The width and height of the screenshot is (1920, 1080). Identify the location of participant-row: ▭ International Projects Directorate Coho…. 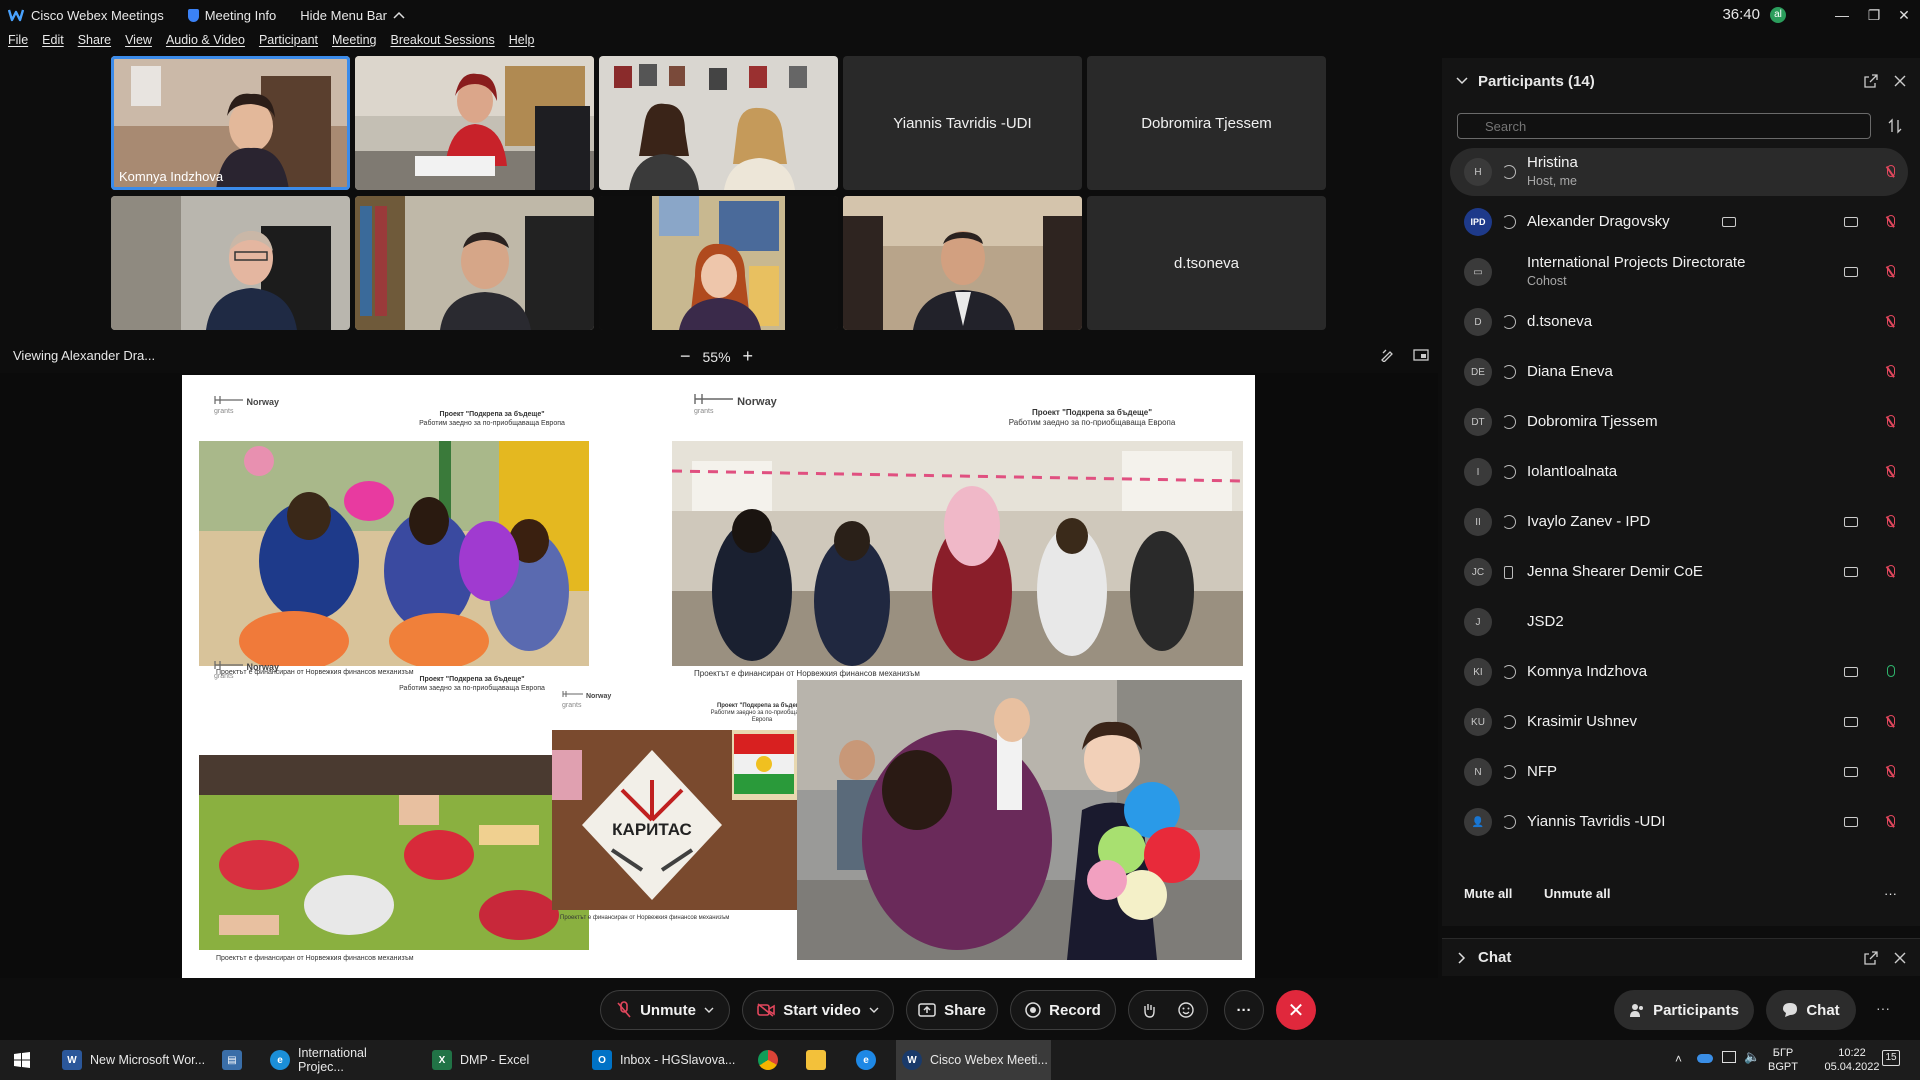
(1679, 272).